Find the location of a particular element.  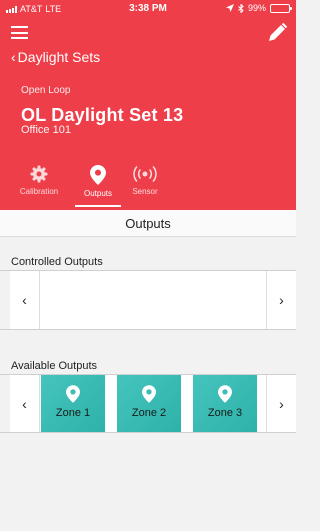

available-next-button: › is located at coordinates (281, 403).